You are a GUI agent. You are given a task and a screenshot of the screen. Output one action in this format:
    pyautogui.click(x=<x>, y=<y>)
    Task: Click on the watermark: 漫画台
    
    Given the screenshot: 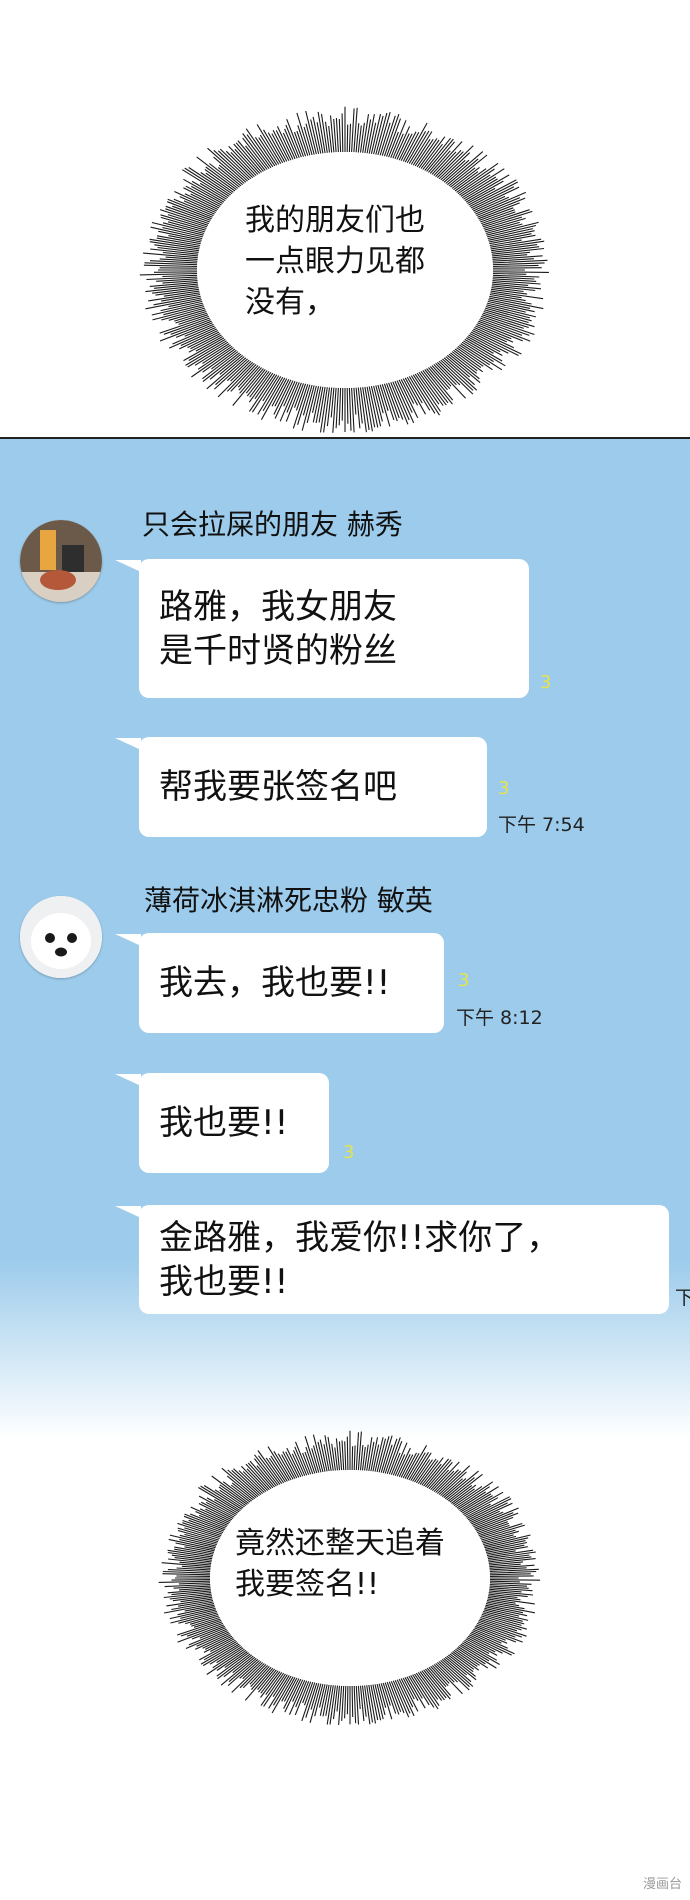 What is the action you would take?
    pyautogui.click(x=662, y=1884)
    